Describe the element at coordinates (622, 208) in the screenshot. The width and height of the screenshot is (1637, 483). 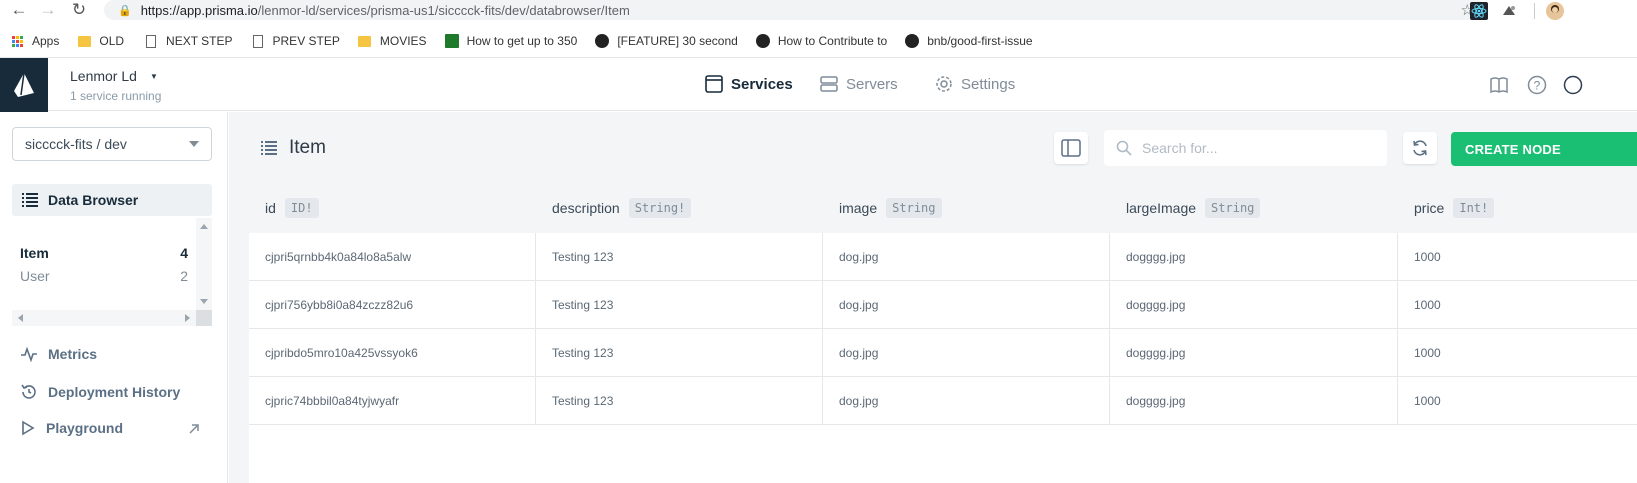
I see `column-header-description: description String!` at that location.